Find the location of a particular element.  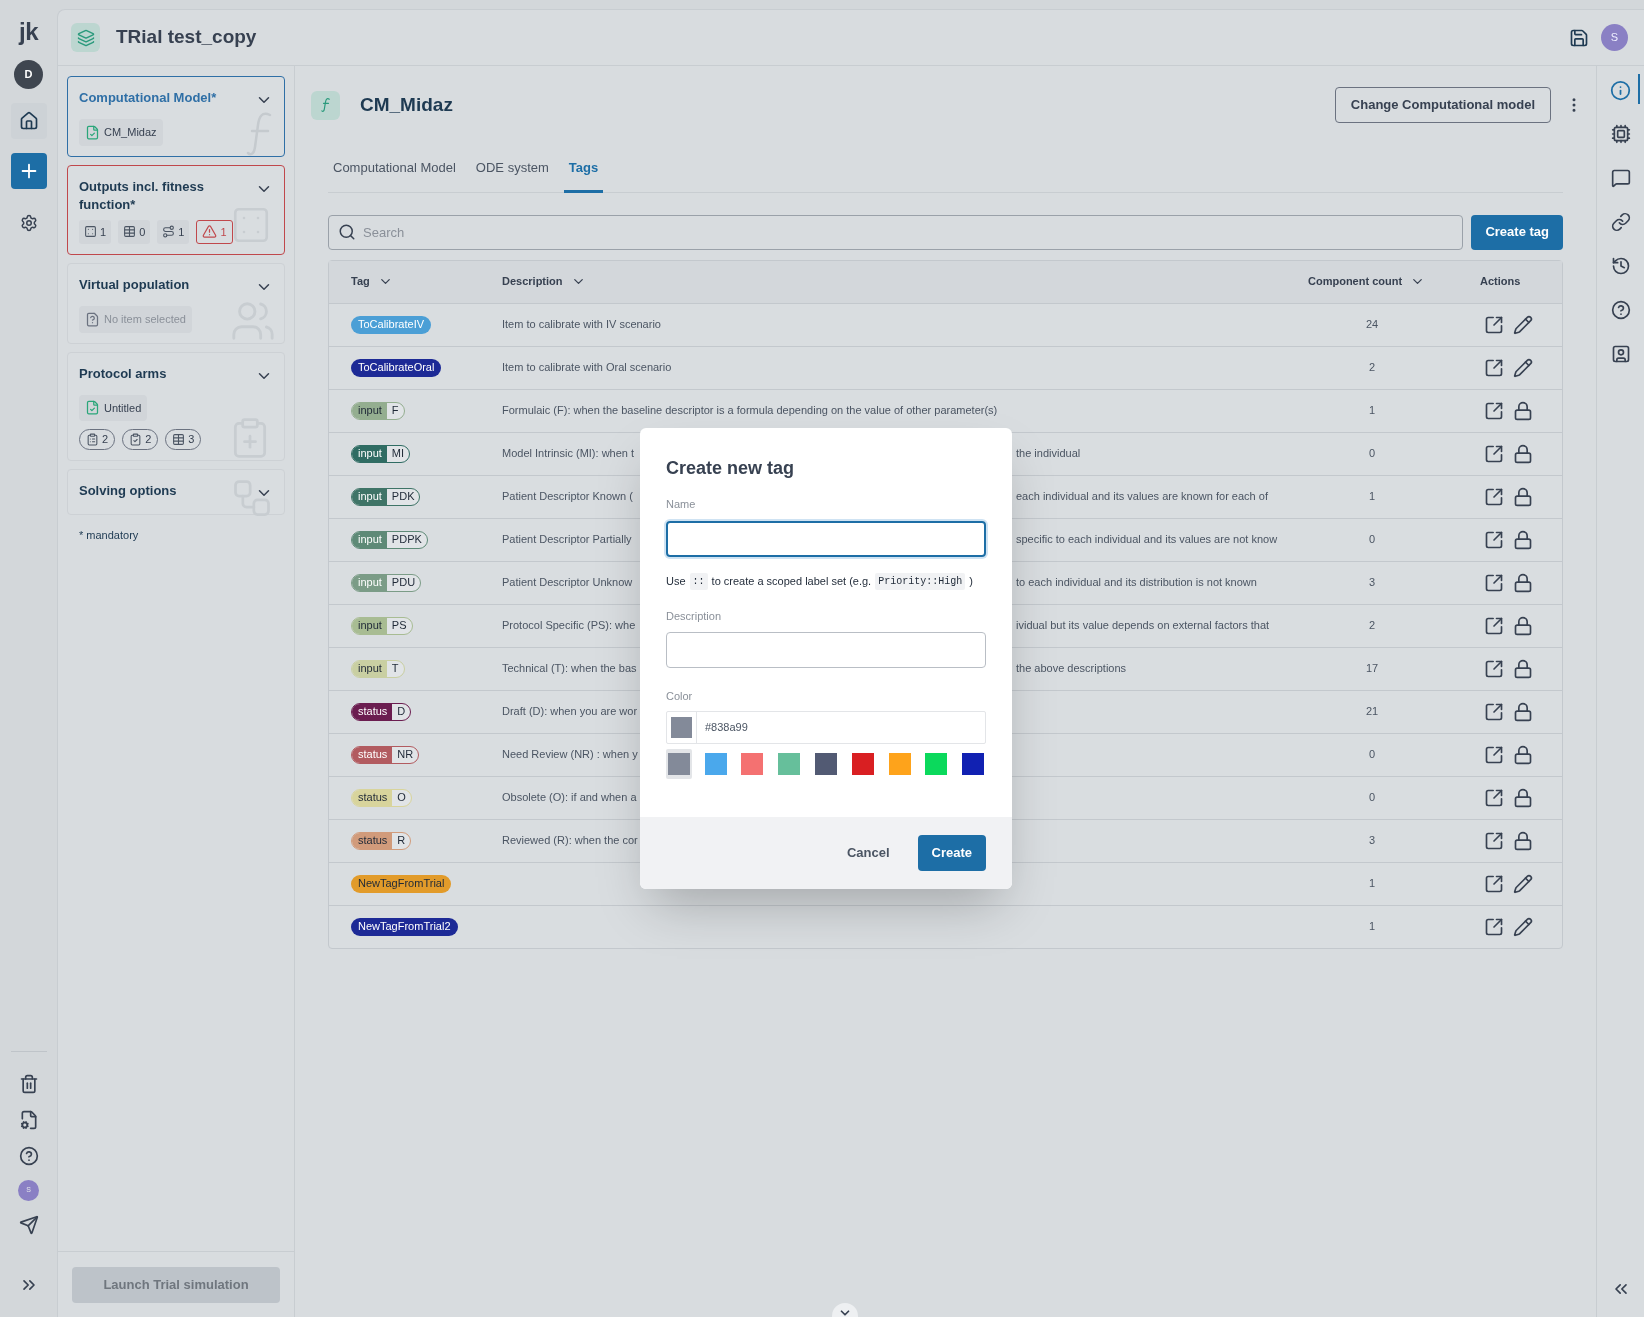

search-field: Search is located at coordinates (896, 232).